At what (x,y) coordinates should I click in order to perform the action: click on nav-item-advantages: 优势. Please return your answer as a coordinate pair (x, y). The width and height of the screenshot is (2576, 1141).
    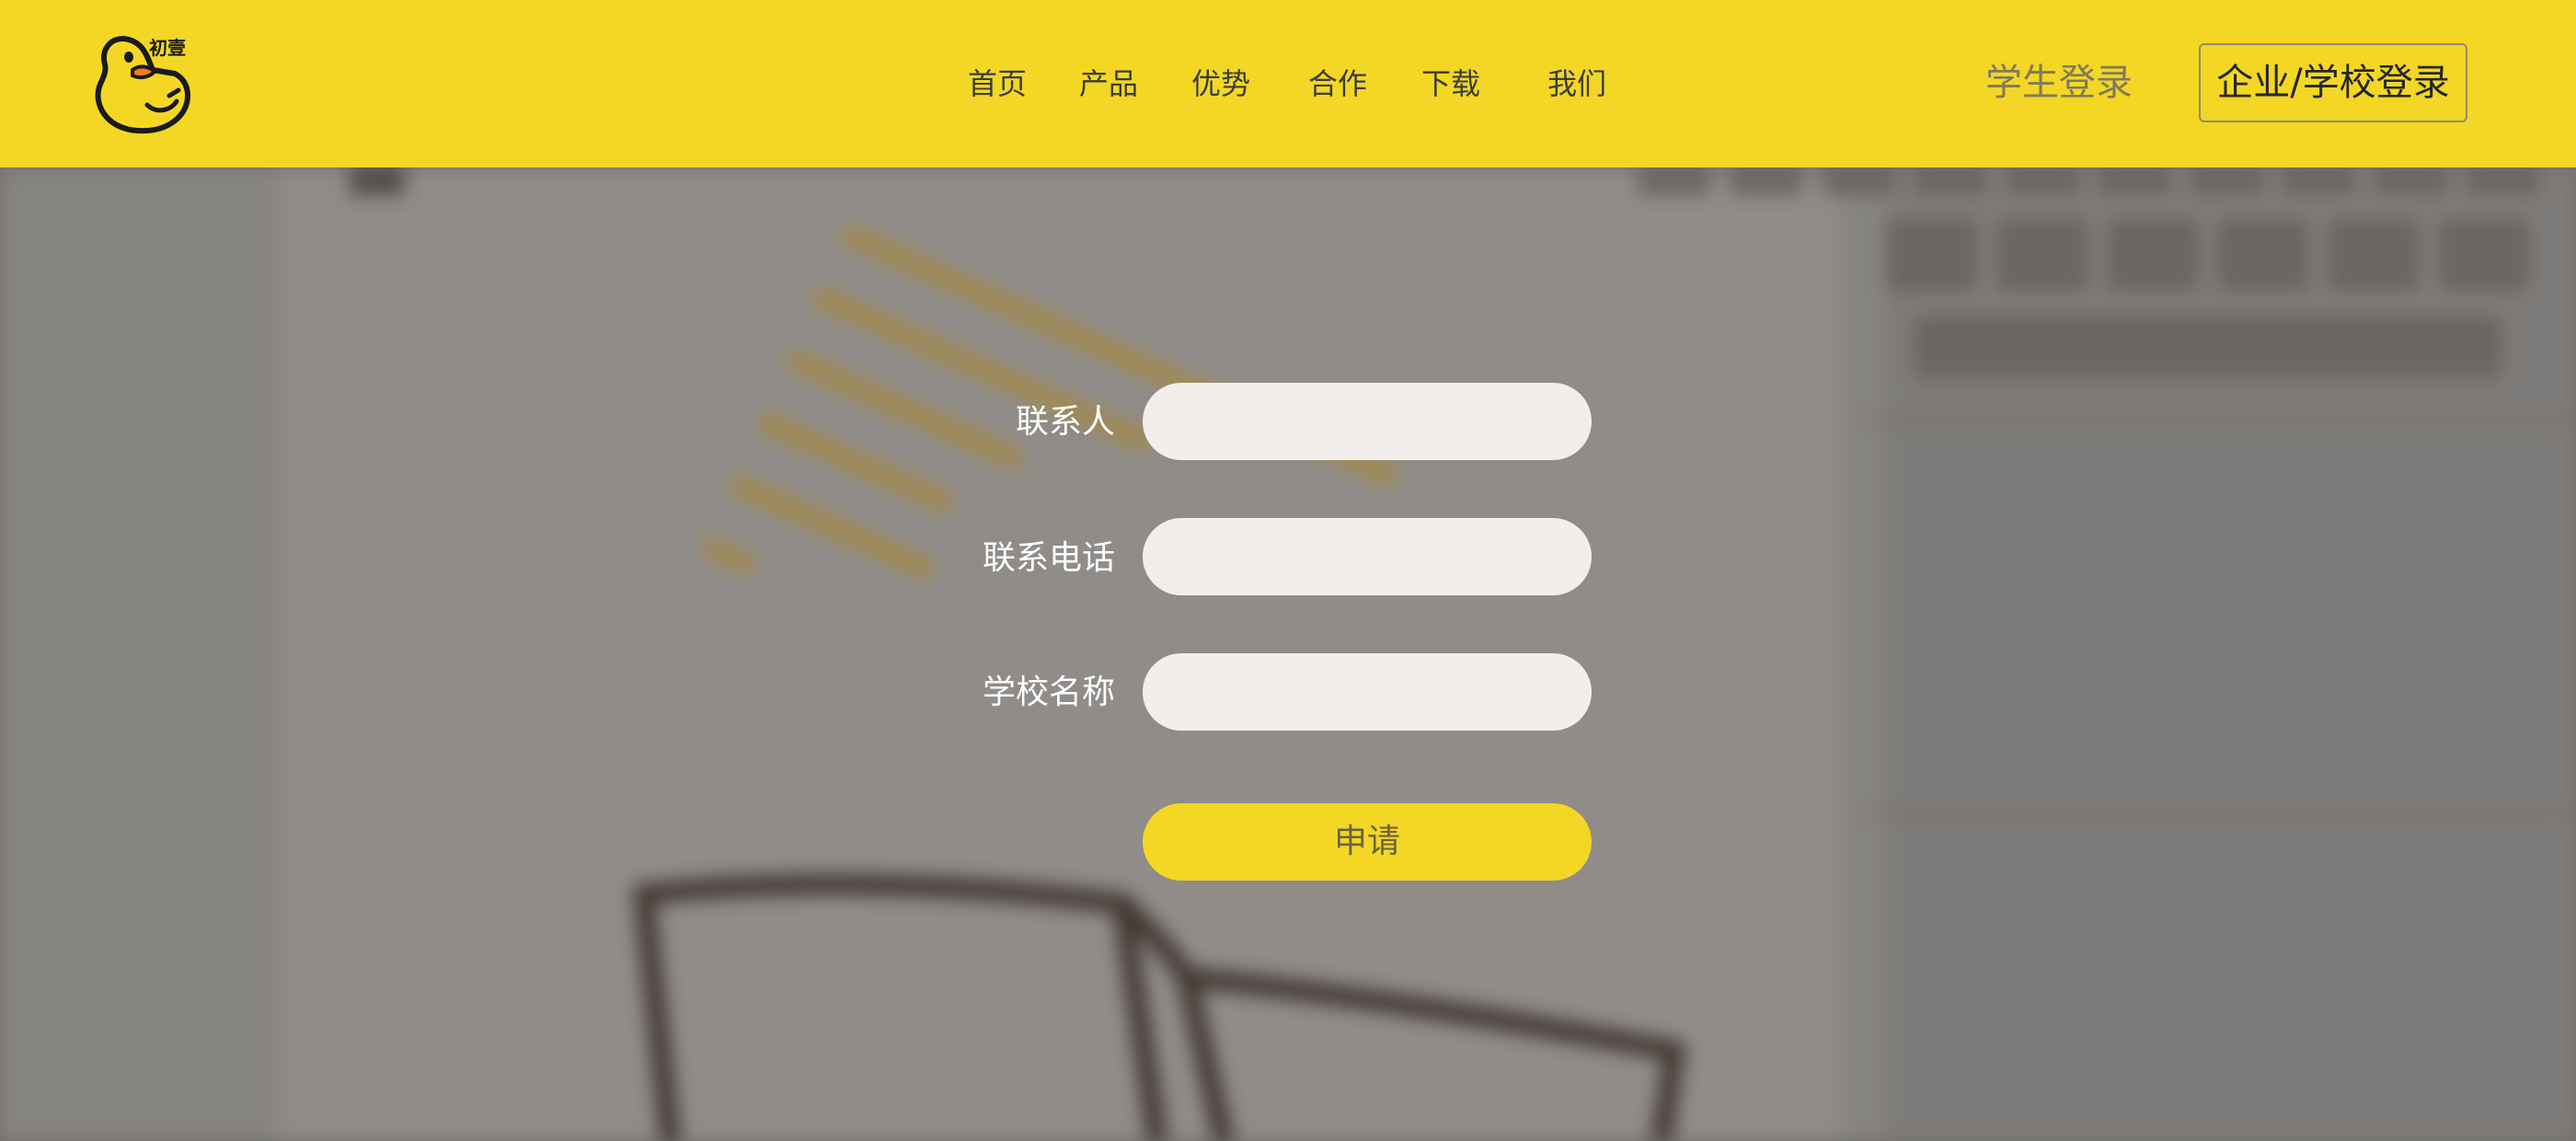
    Looking at the image, I should click on (1220, 84).